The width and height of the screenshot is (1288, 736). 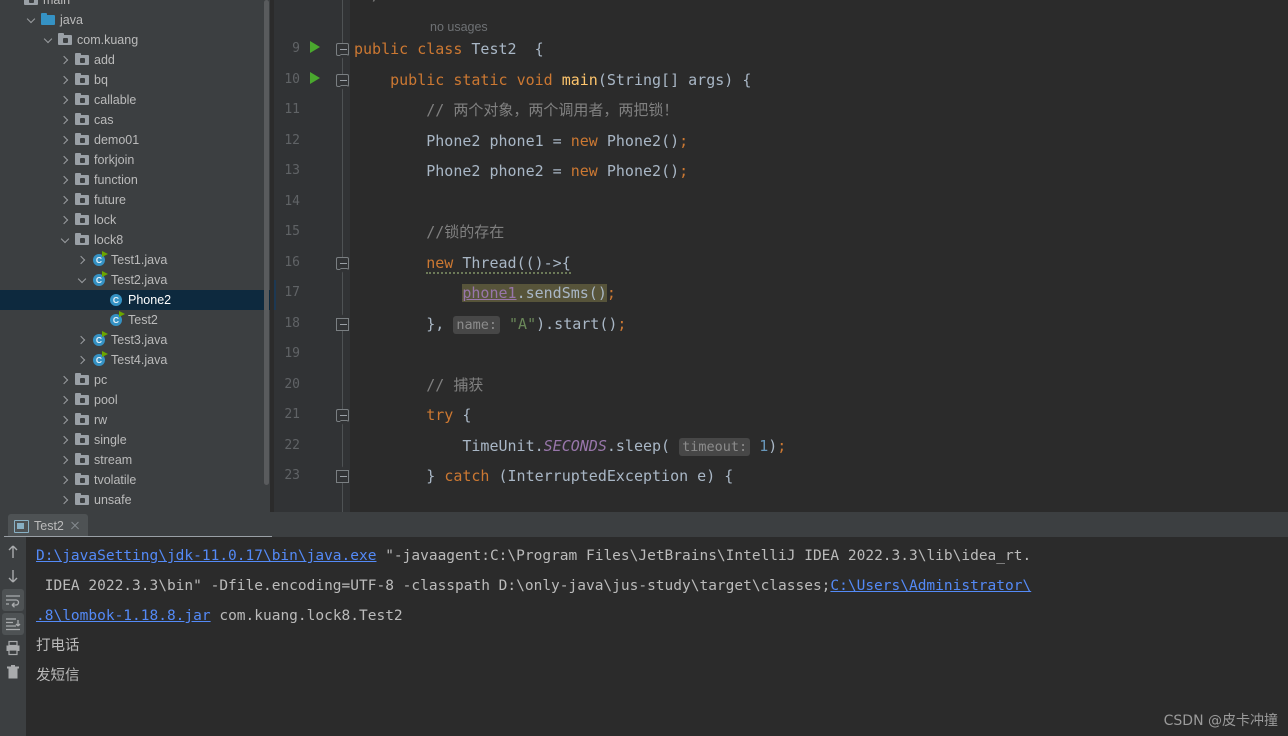 What do you see at coordinates (135, 5) in the screenshot?
I see `tree-item-main: main` at bounding box center [135, 5].